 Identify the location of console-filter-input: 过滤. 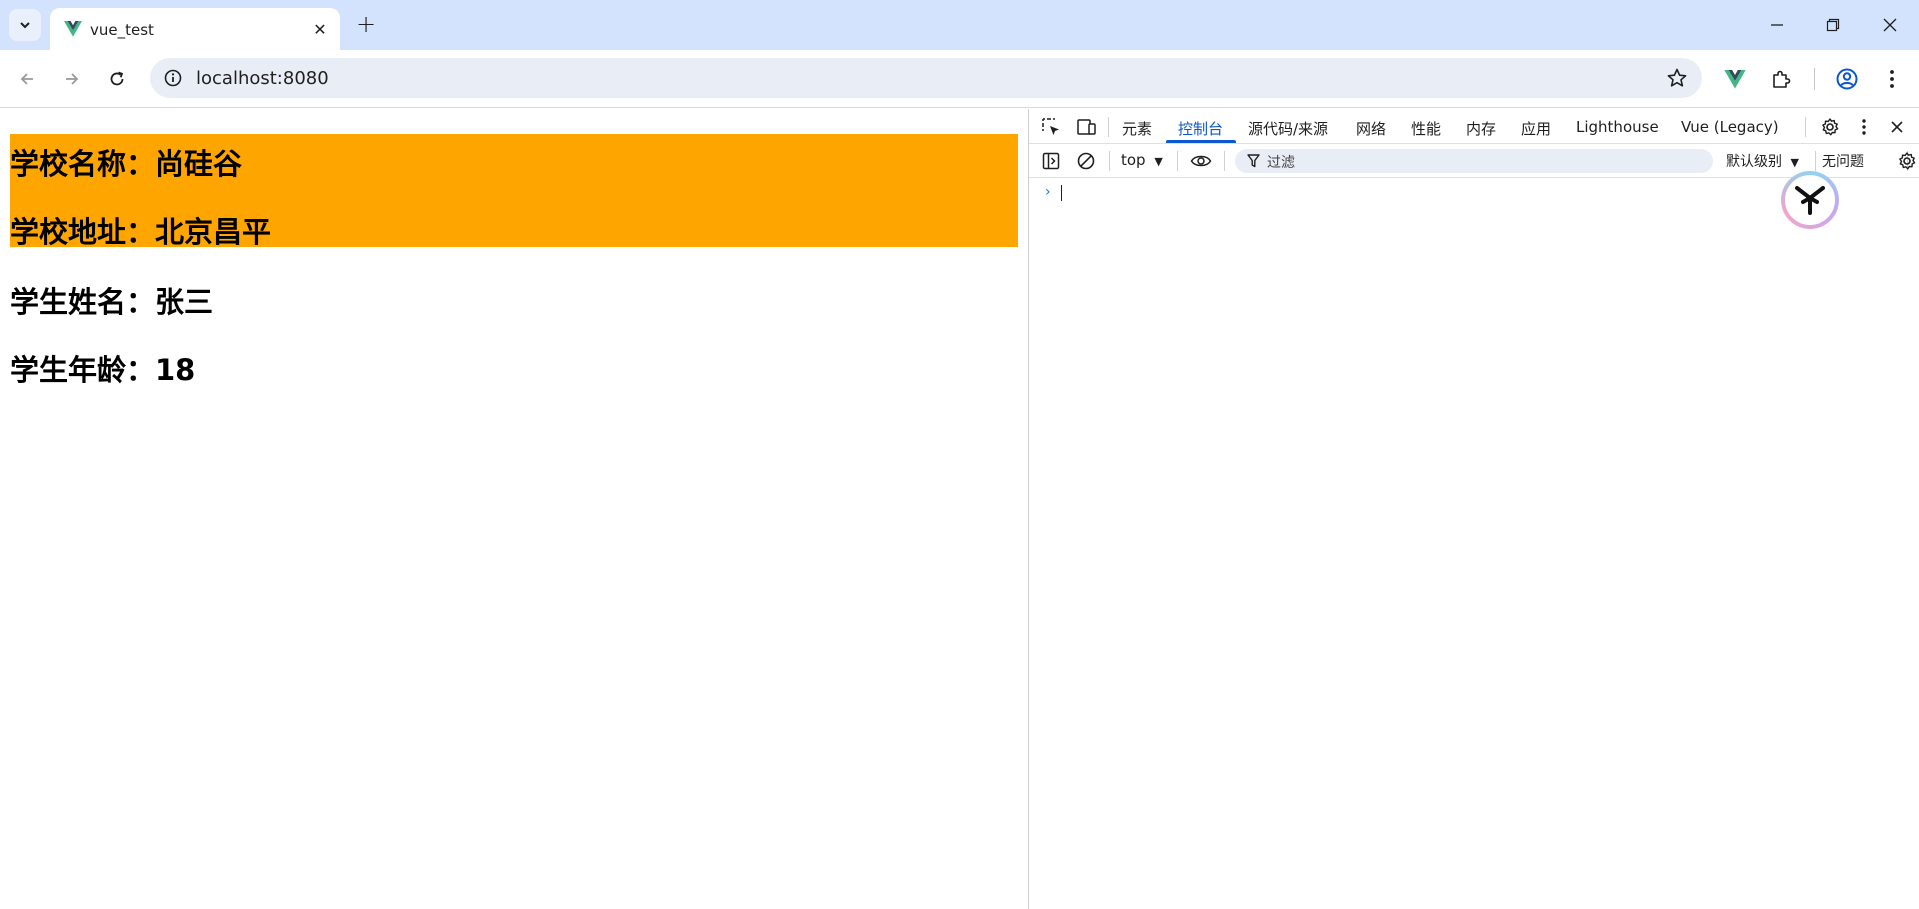
(1474, 161).